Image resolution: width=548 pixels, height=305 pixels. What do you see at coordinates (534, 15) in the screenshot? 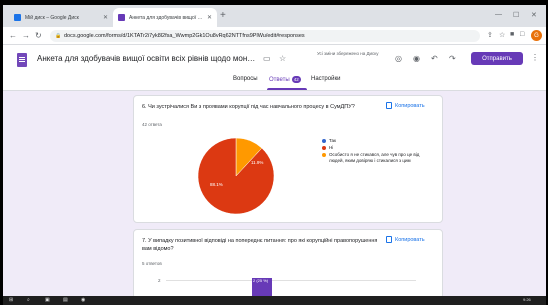
I see `close-window-icon: ✕` at bounding box center [534, 15].